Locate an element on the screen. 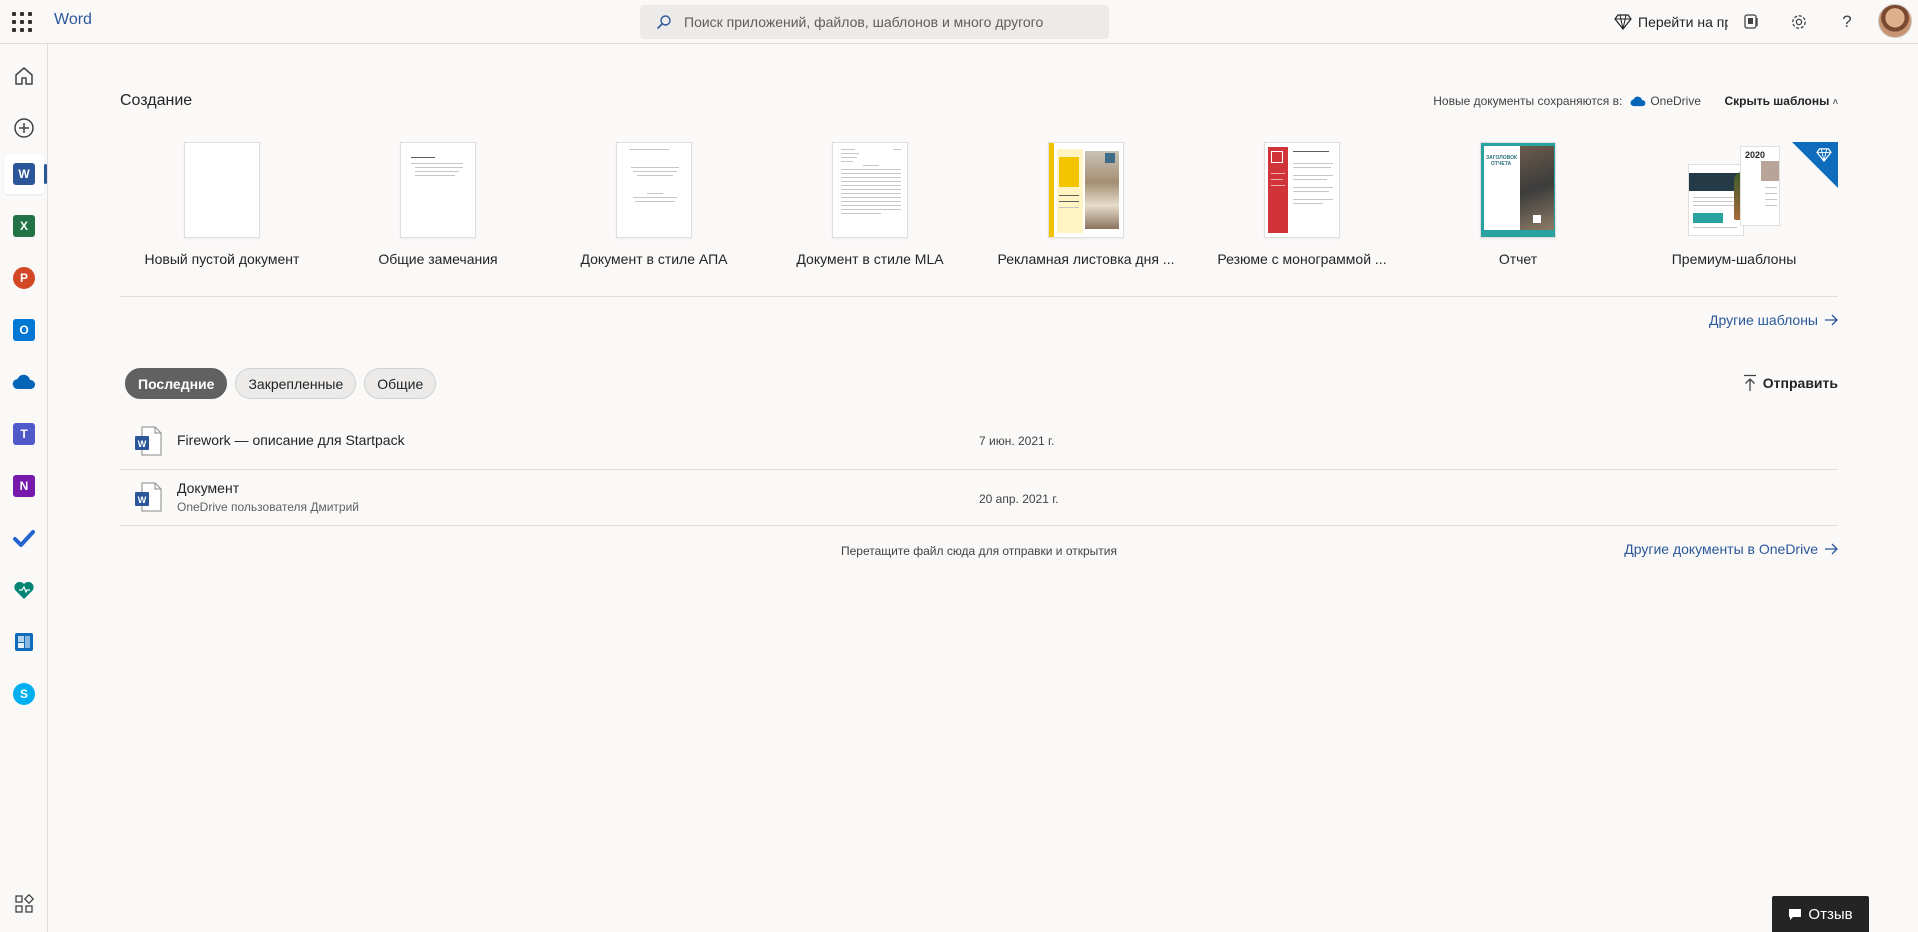 The height and width of the screenshot is (932, 1918). home-icon is located at coordinates (24, 76).